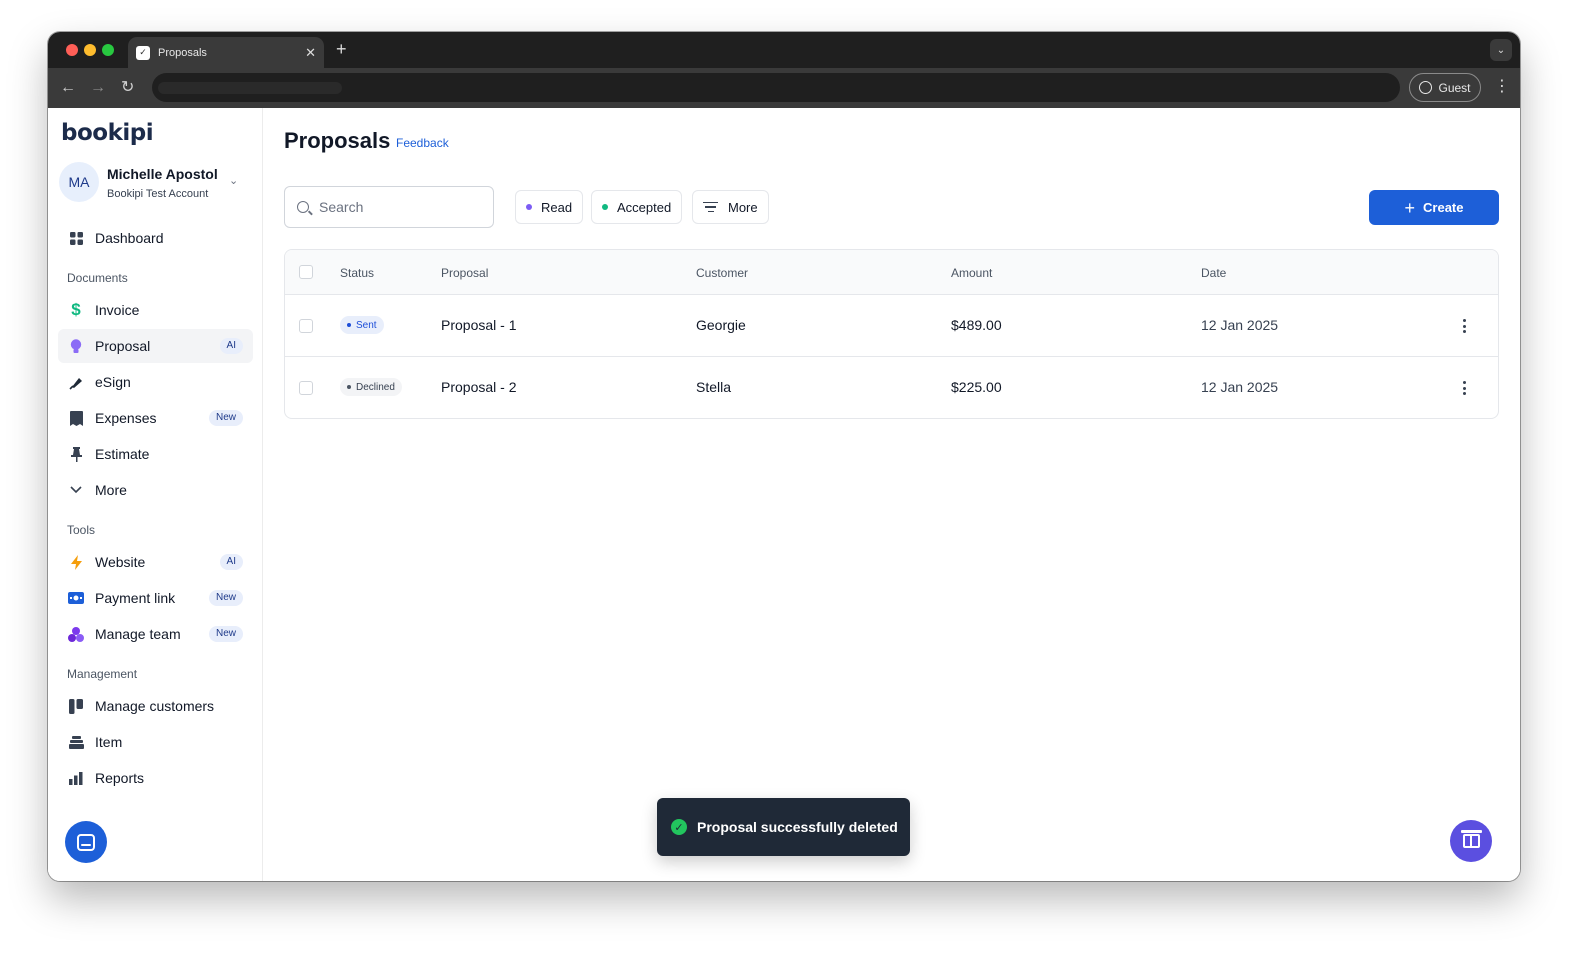  What do you see at coordinates (138, 634) in the screenshot?
I see `sidebar-item-label: Manage team` at bounding box center [138, 634].